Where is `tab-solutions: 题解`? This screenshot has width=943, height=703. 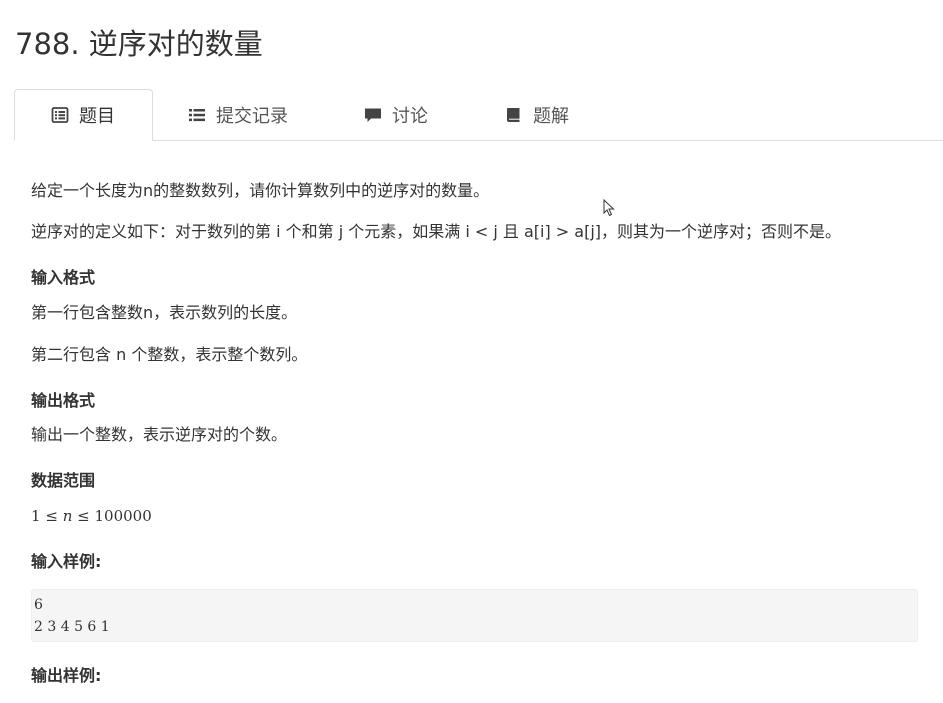 tab-solutions: 题解 is located at coordinates (537, 114).